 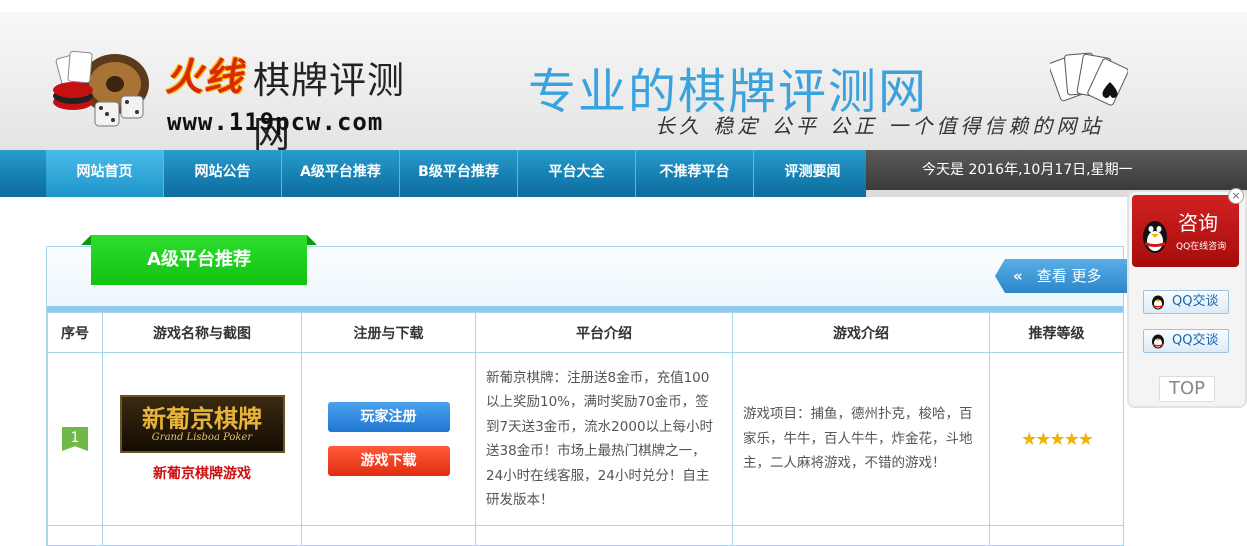 I want to click on col-header-game-intro: 游戏介绍, so click(x=861, y=332).